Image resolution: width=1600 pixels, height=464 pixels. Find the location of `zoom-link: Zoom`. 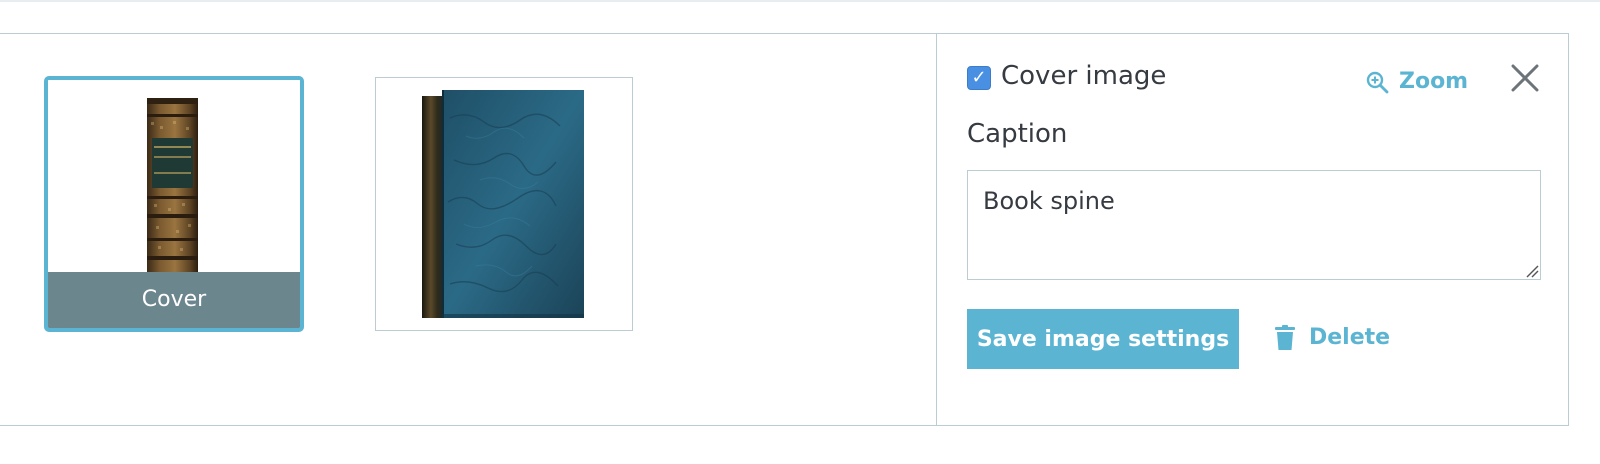

zoom-link: Zoom is located at coordinates (1416, 82).